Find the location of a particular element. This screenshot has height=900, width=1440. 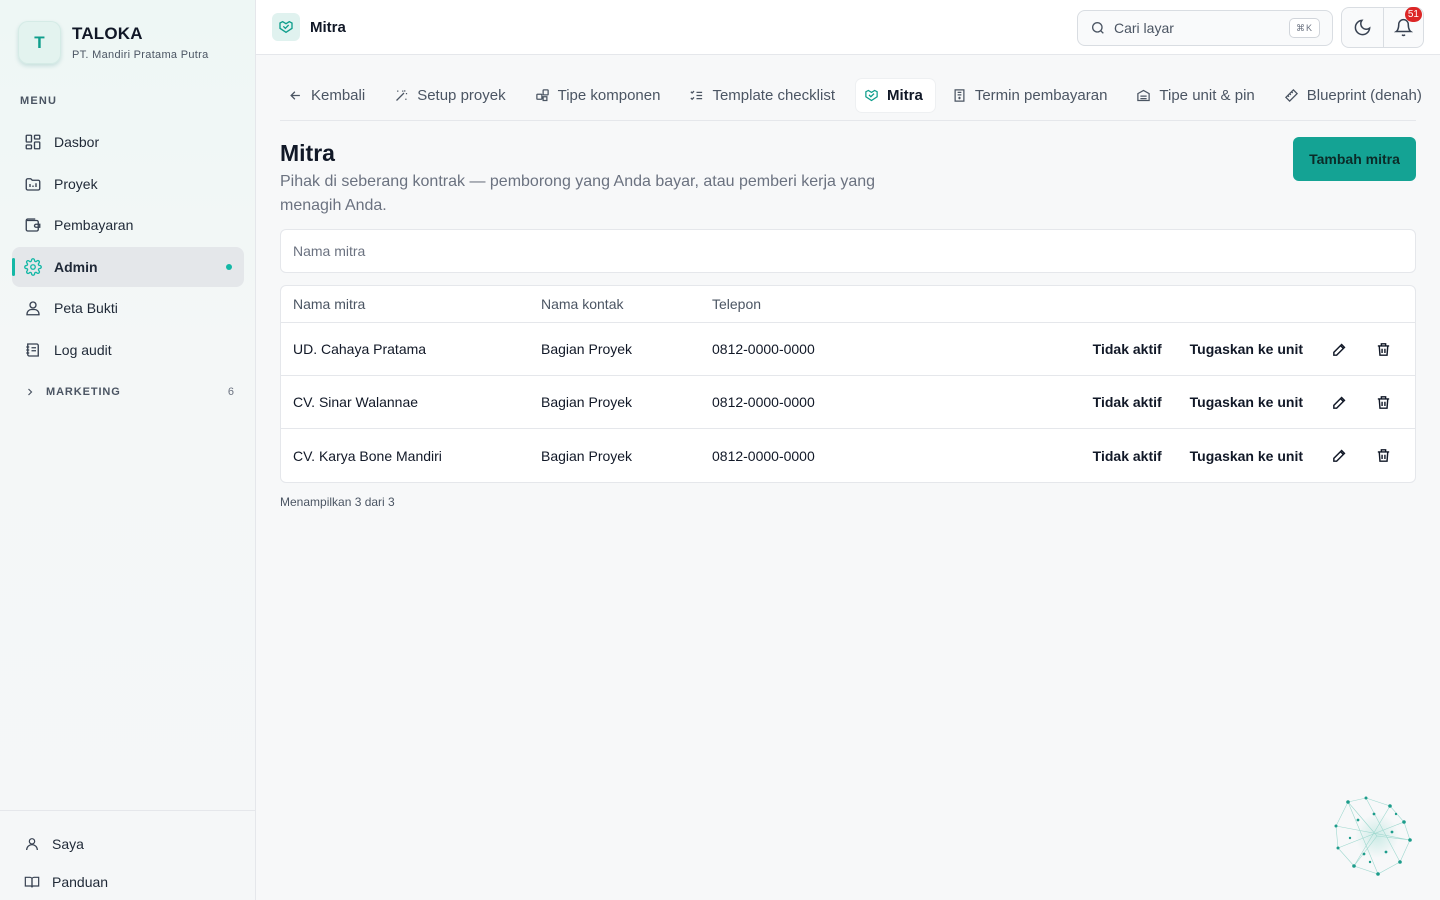

sidebar-item-label: Saya is located at coordinates (68, 844).